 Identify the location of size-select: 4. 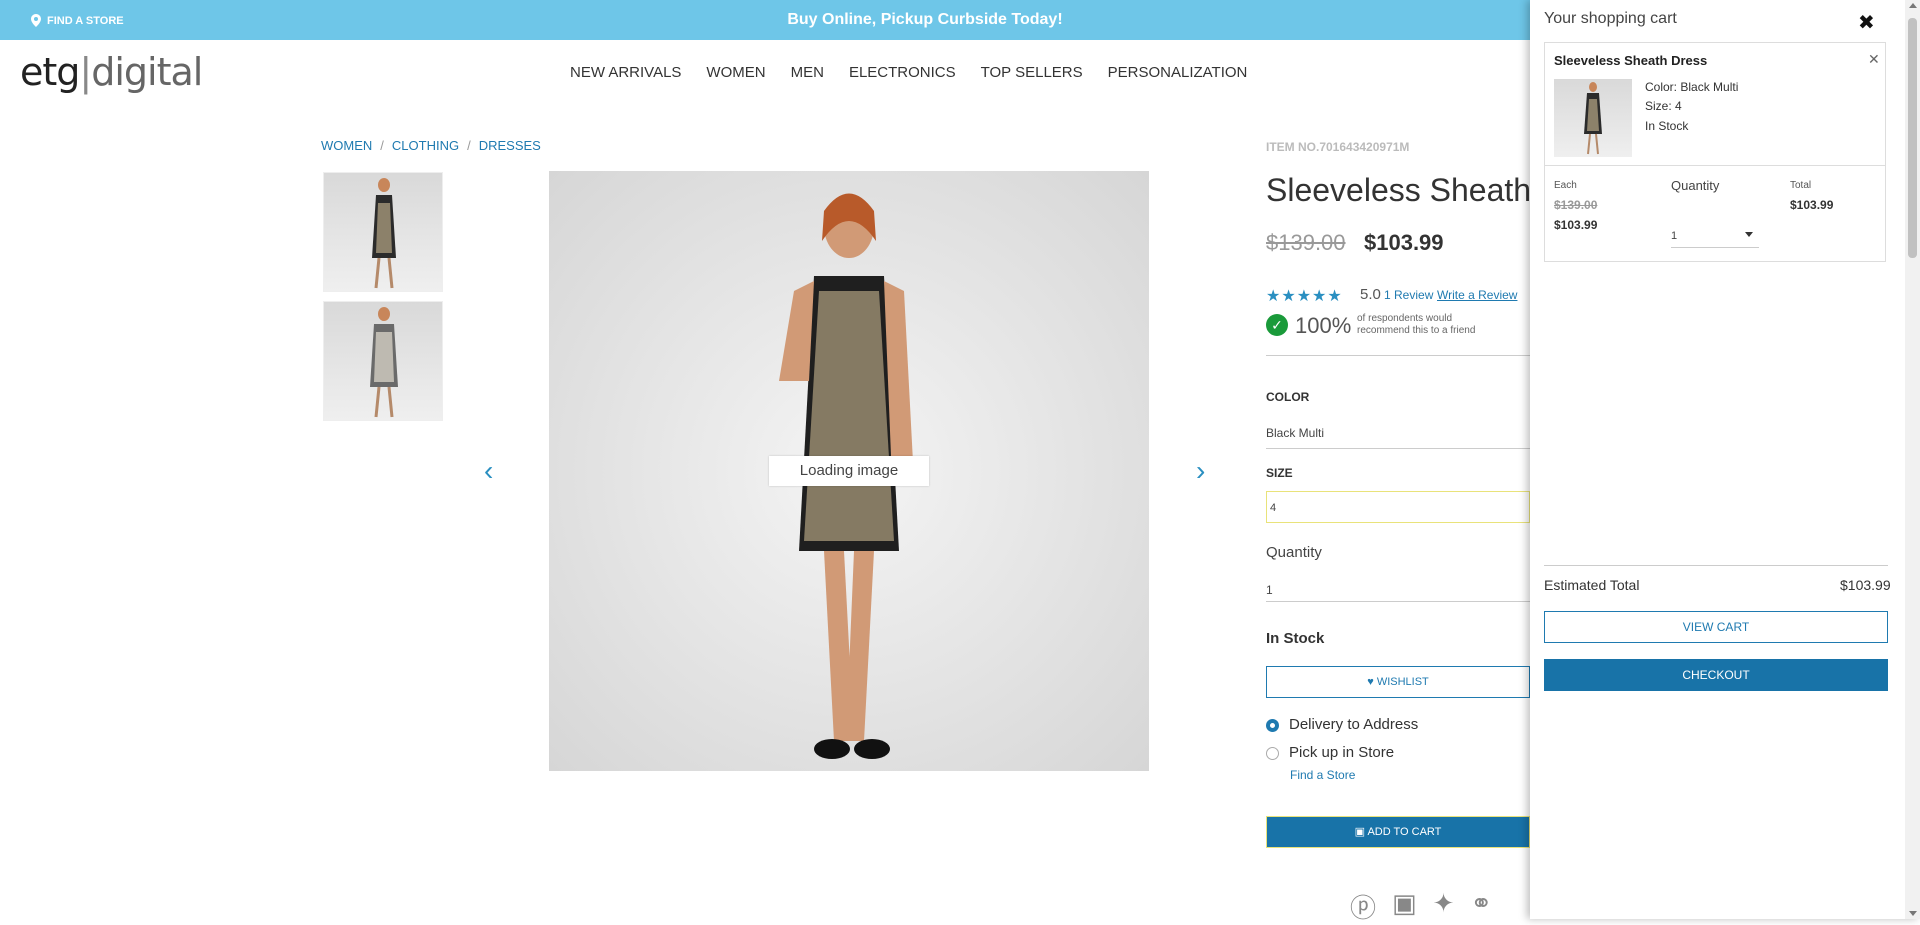
(1398, 507).